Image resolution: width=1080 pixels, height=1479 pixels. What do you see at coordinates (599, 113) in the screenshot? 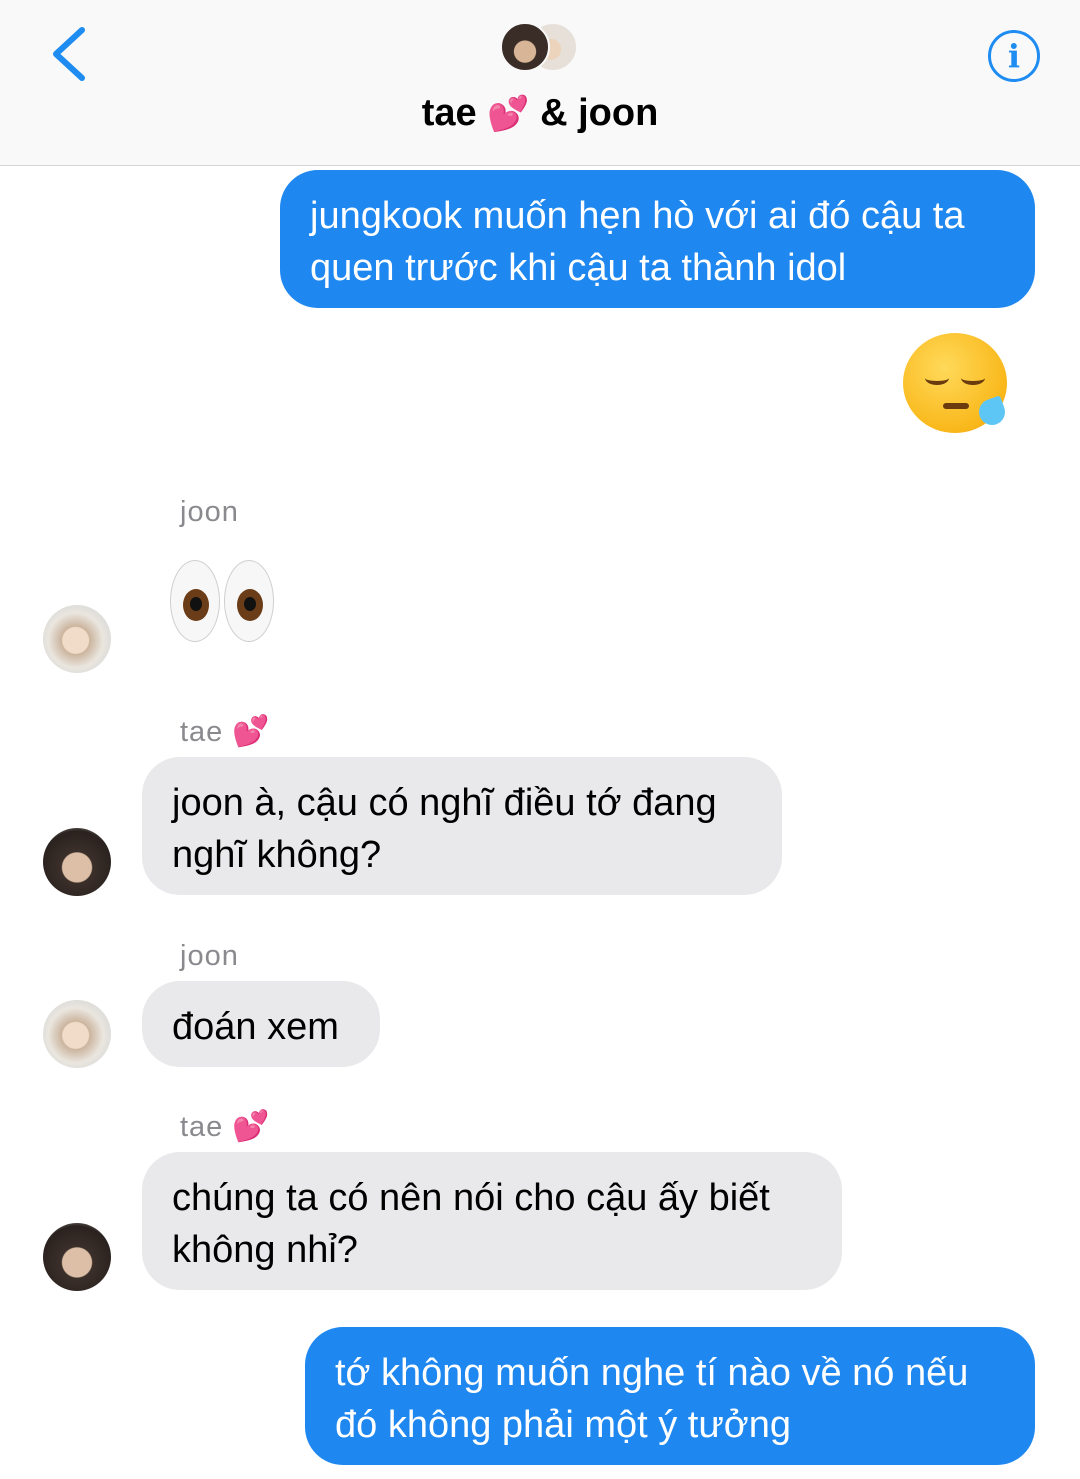
I see `title-name-joon: & joon` at bounding box center [599, 113].